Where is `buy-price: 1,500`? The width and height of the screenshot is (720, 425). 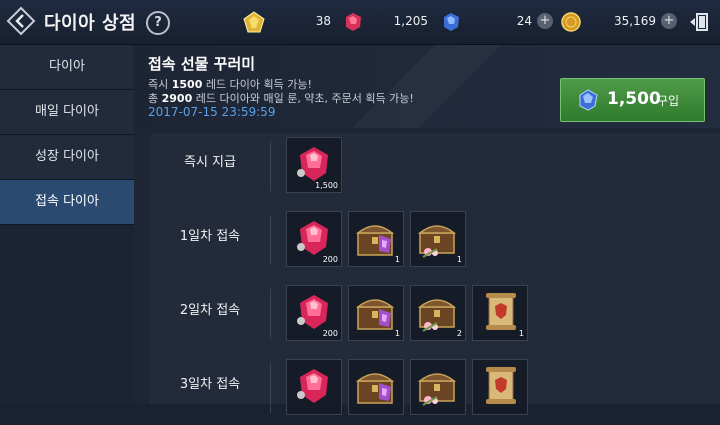
buy-price: 1,500 is located at coordinates (634, 99).